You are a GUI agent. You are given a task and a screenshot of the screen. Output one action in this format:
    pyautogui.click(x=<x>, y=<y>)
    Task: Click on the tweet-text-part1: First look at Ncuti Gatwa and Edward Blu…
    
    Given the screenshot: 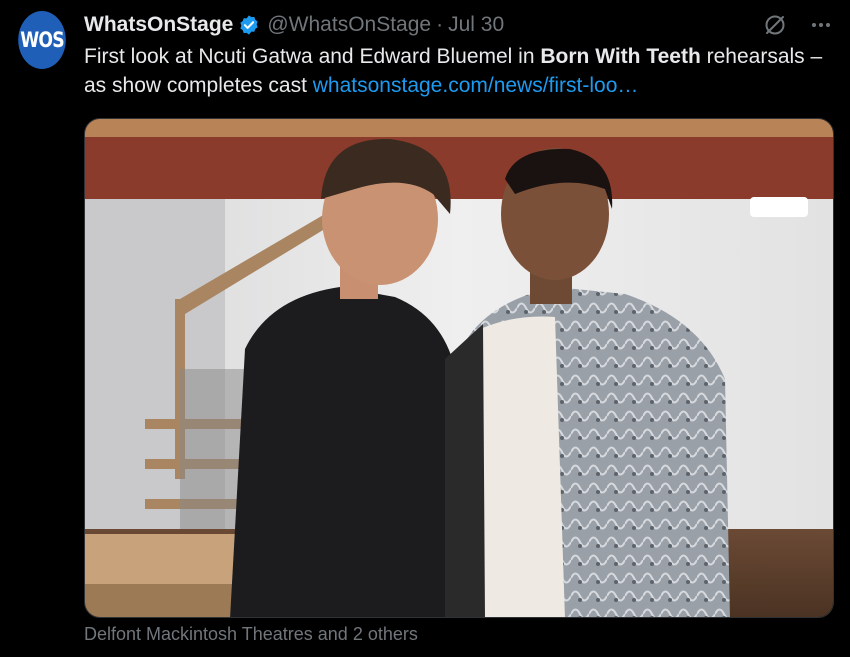 What is the action you would take?
    pyautogui.click(x=312, y=56)
    